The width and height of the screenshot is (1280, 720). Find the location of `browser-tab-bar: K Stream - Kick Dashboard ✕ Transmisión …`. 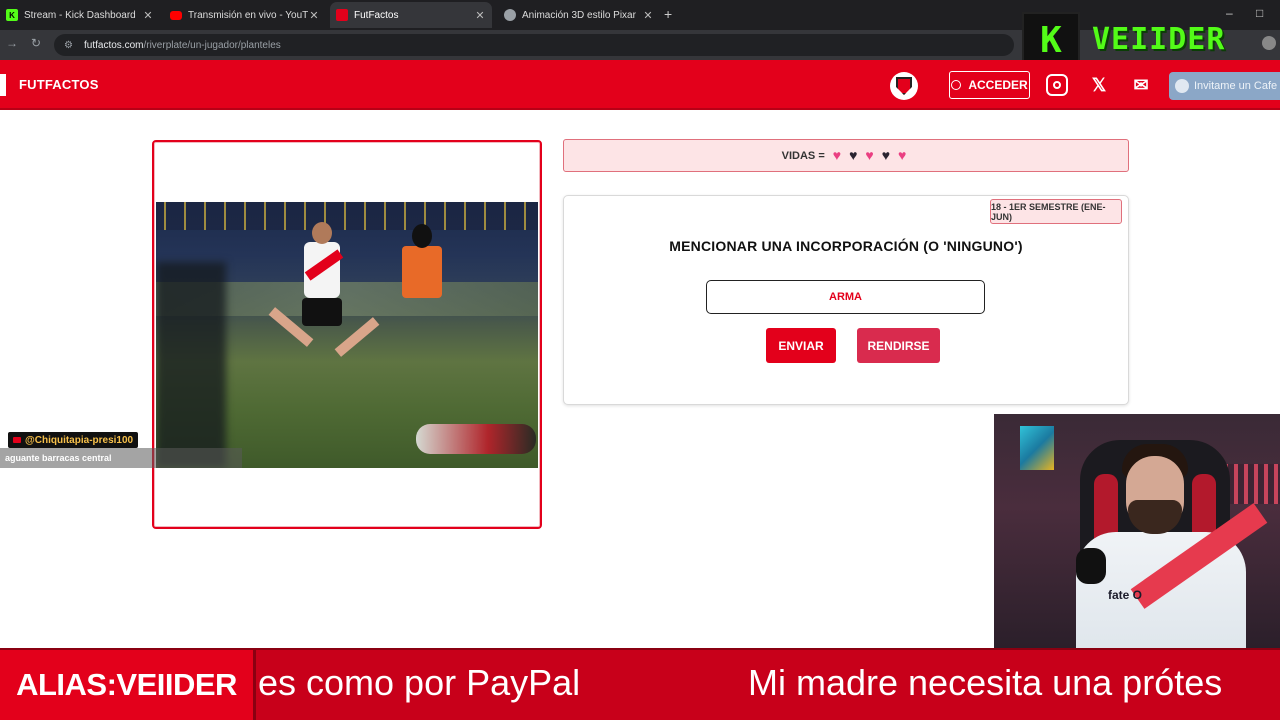

browser-tab-bar: K Stream - Kick Dashboard ✕ Transmisión … is located at coordinates (640, 15).